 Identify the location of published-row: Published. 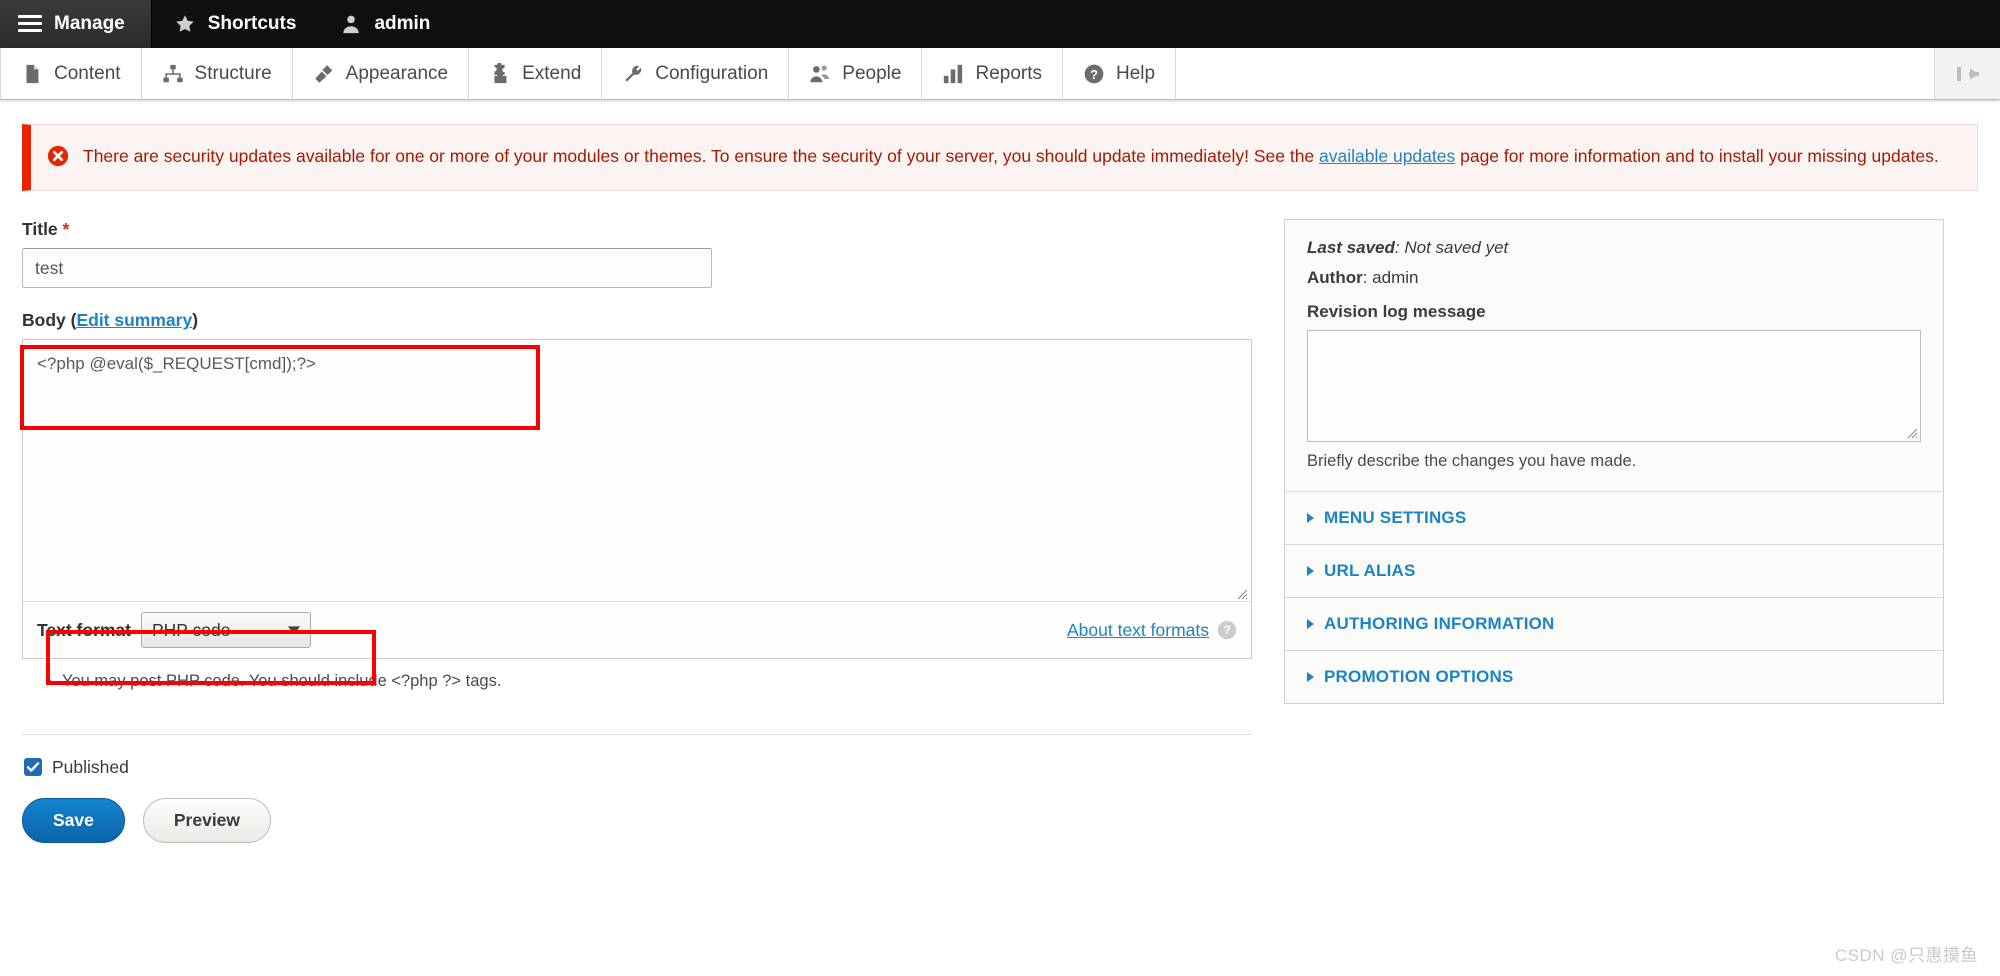
(638, 767).